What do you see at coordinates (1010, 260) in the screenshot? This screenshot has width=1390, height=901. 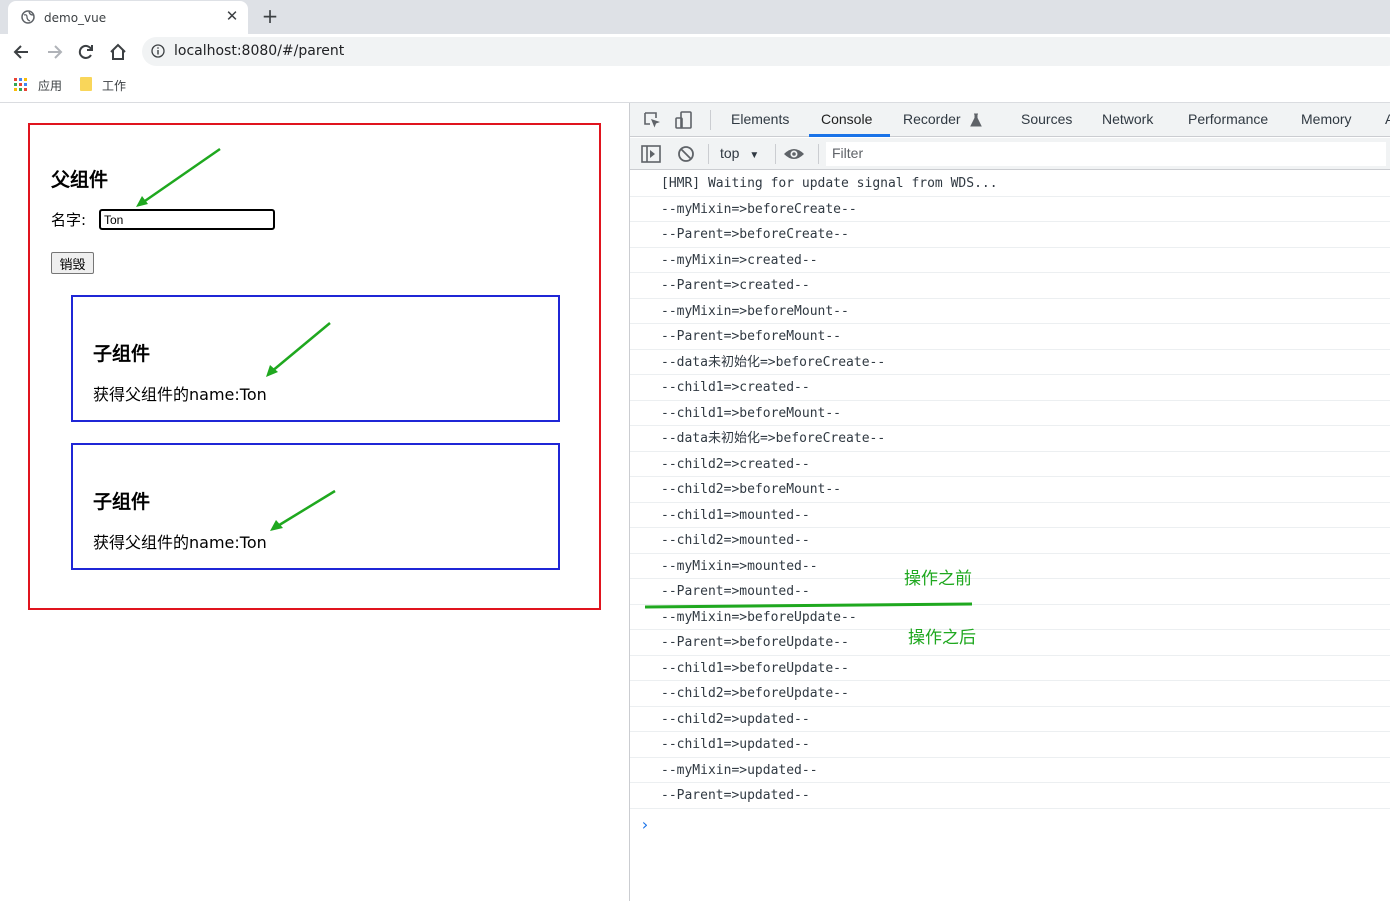 I see `console-message: --myMixin=>created--` at bounding box center [1010, 260].